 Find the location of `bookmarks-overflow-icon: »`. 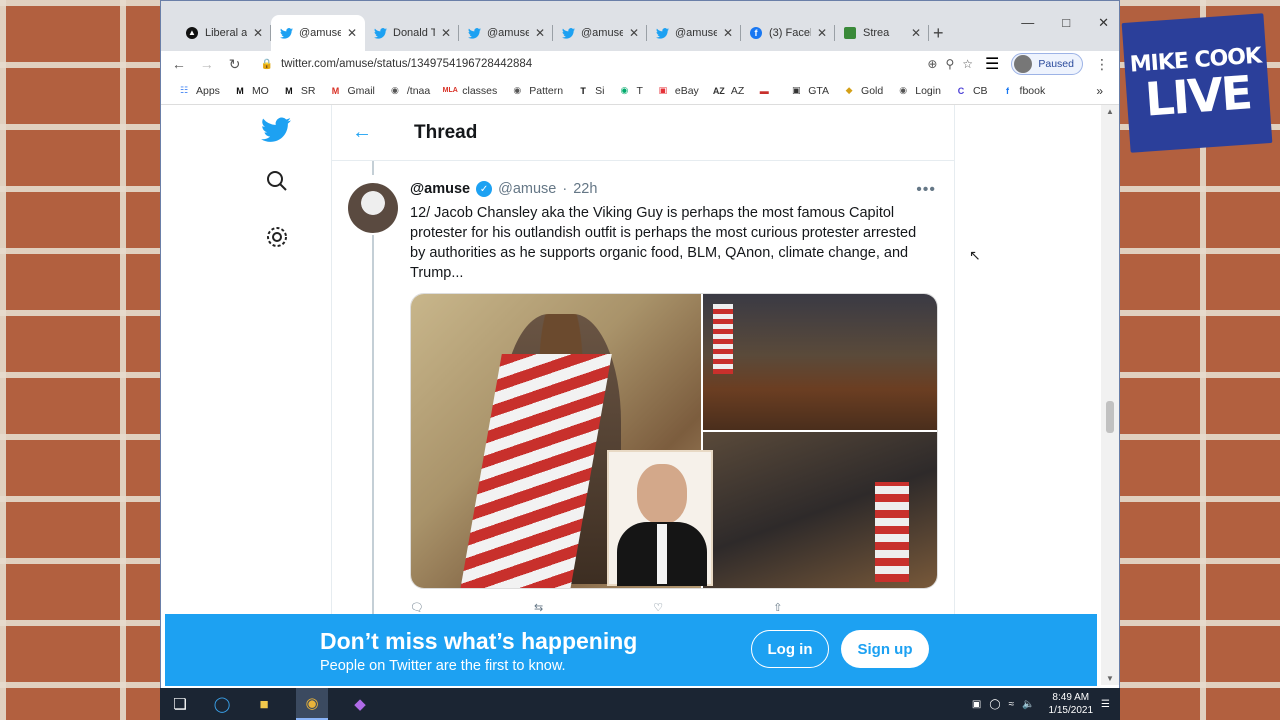

bookmarks-overflow-icon: » is located at coordinates (1099, 91).